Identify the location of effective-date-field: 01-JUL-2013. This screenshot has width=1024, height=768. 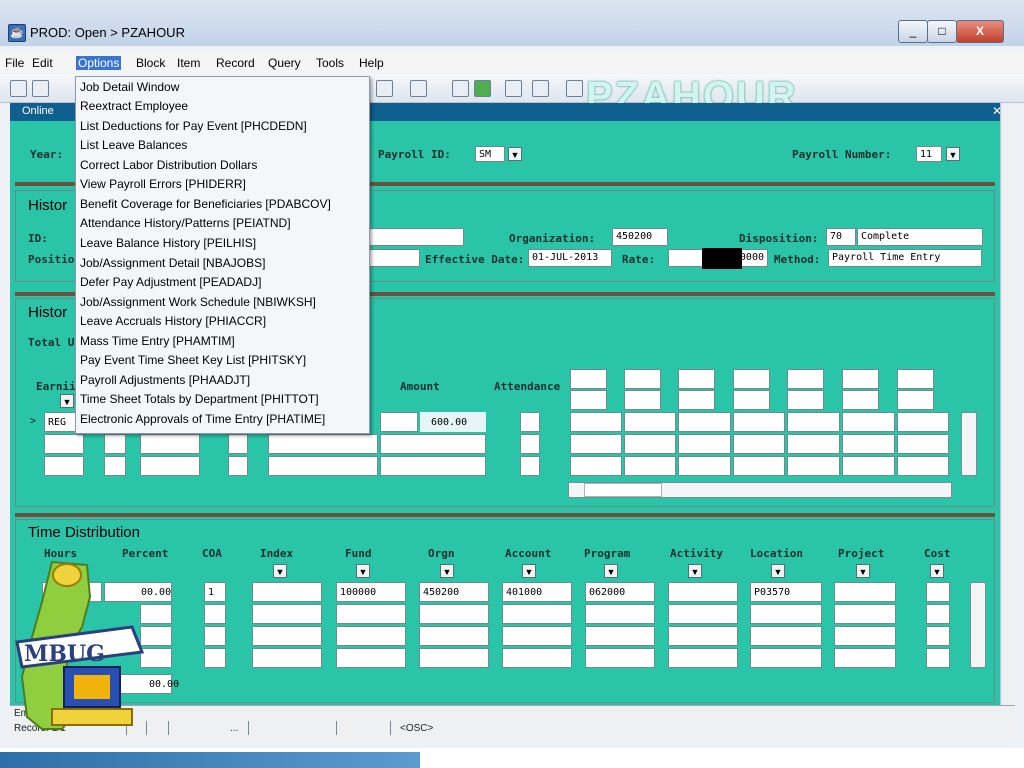
(570, 258).